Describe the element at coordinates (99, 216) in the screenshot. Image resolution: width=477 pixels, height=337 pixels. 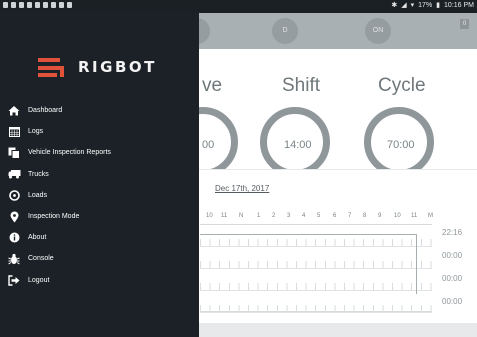
I see `menu-item-inspection-mode: Inspection Mode` at that location.